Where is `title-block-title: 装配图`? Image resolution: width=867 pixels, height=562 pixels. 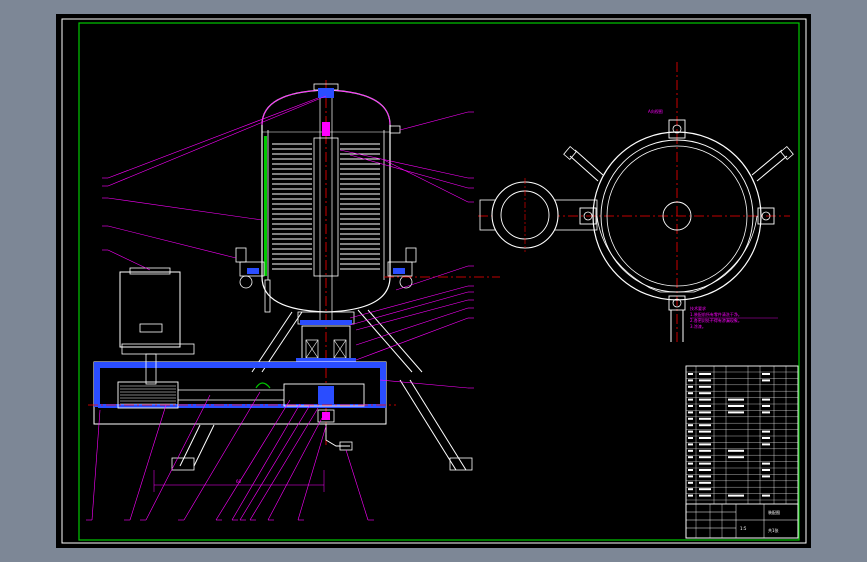 title-block-title: 装配图 is located at coordinates (774, 512).